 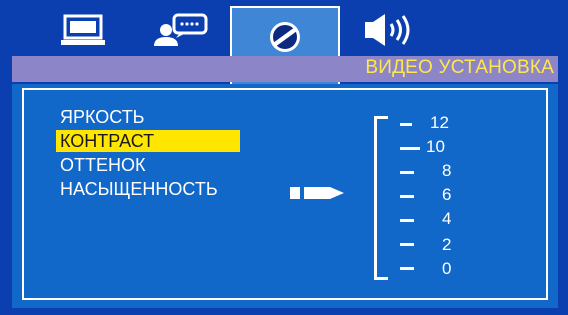 I want to click on tab-display, so click(x=83, y=32).